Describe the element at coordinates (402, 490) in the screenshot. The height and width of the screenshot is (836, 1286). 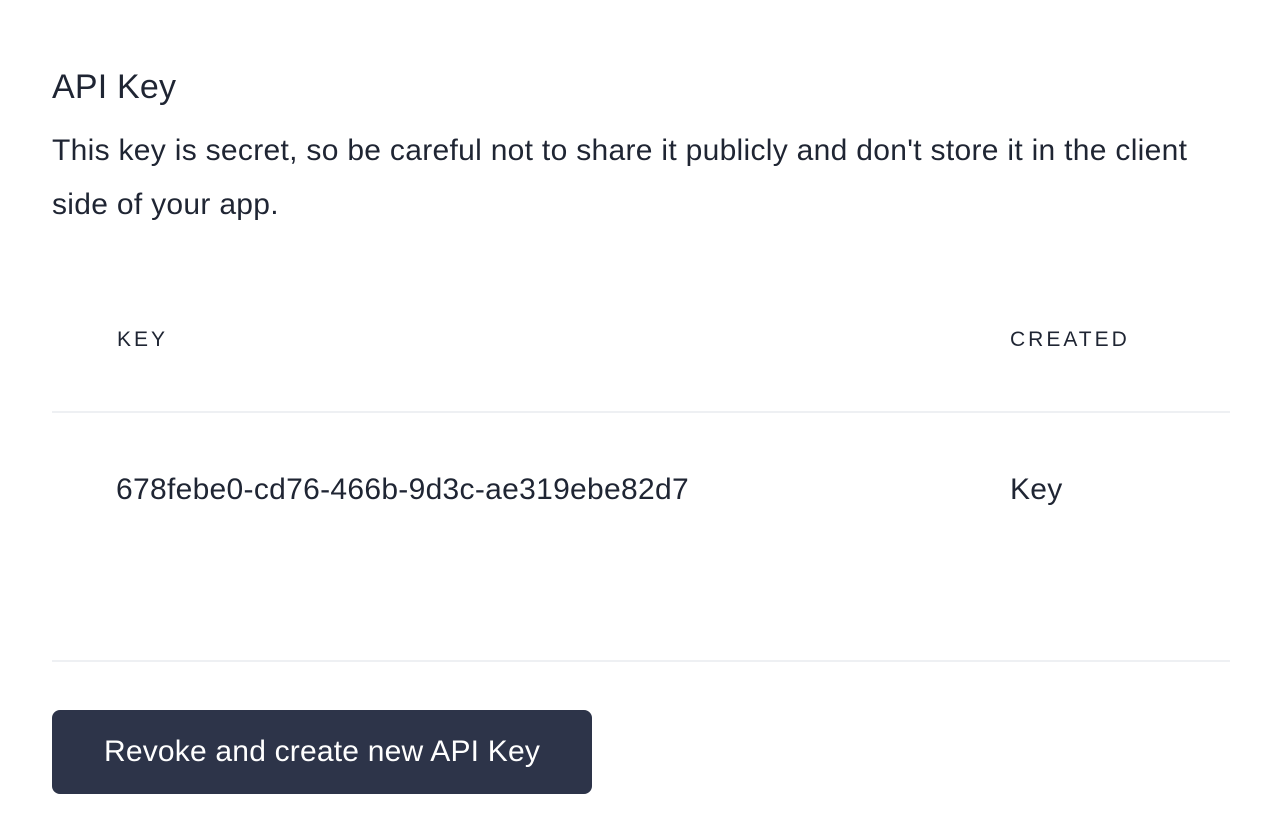
I see `api-key-value: 678febe0-cd76-466b-9d3c-ae319ebe82d7` at that location.